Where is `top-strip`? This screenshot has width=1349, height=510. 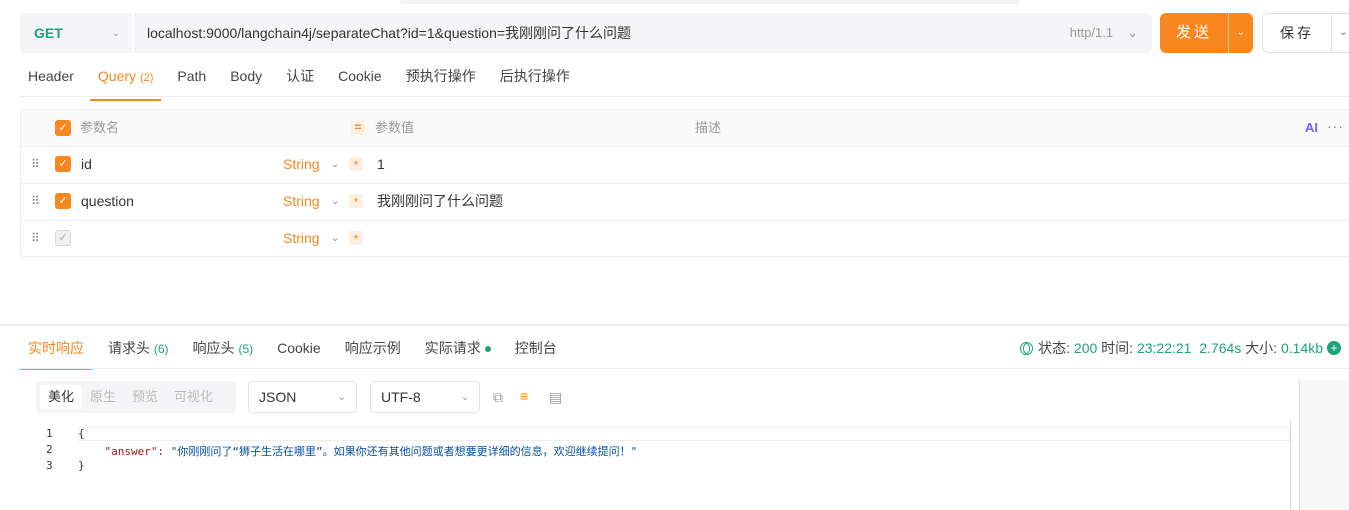
top-strip is located at coordinates (710, 2).